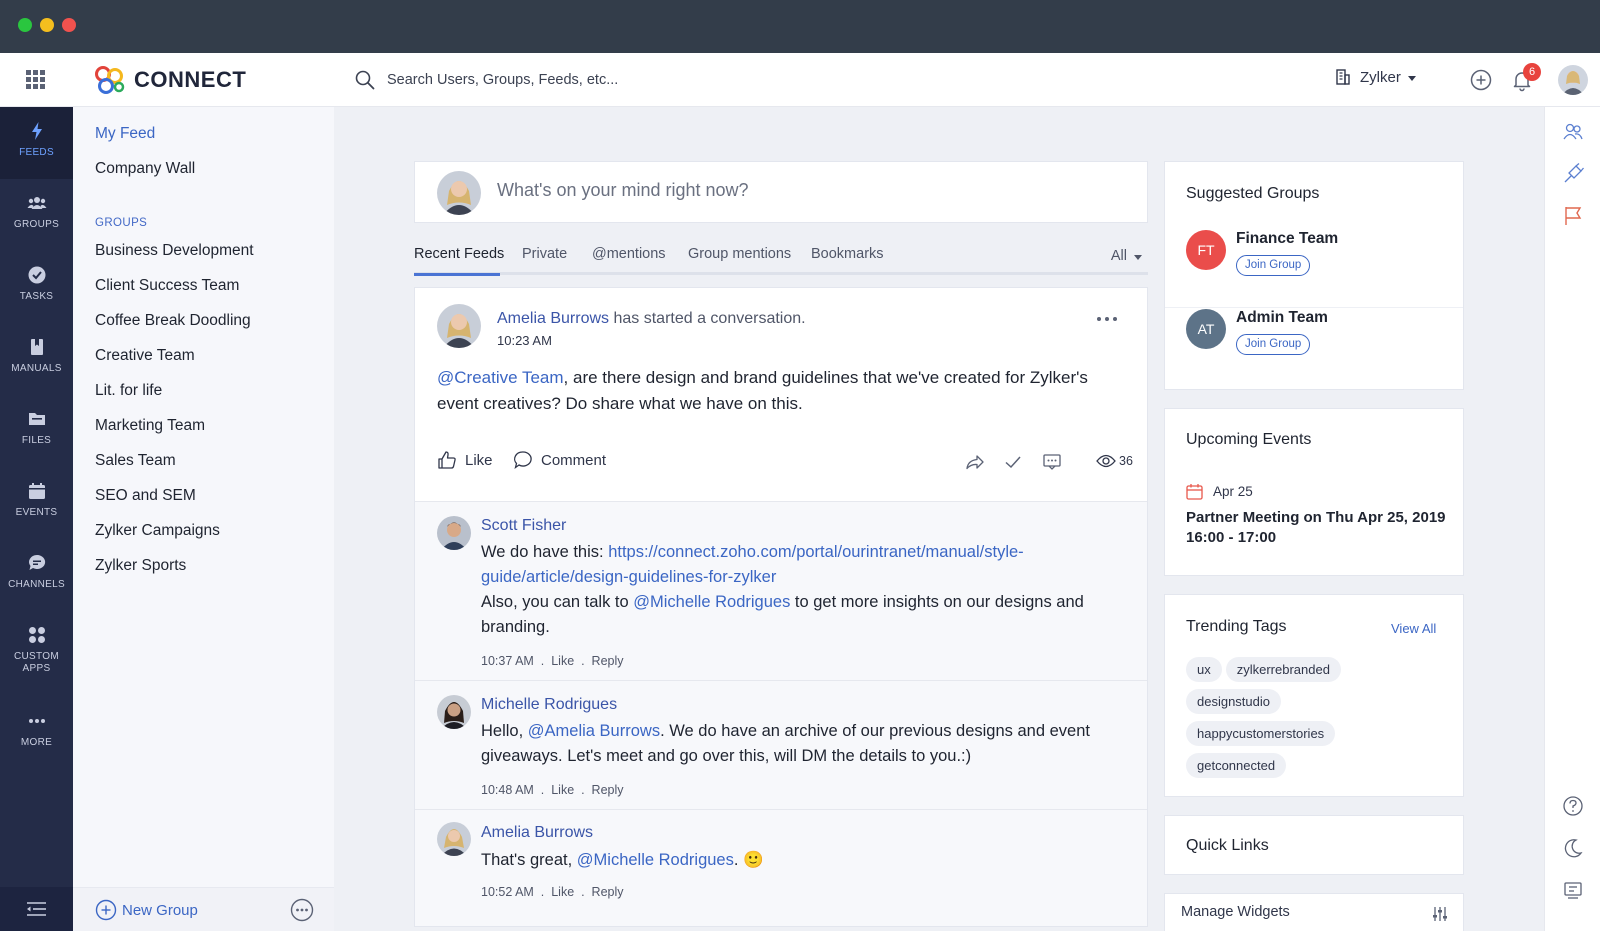  What do you see at coordinates (36, 742) in the screenshot?
I see `nav-label: MORE` at bounding box center [36, 742].